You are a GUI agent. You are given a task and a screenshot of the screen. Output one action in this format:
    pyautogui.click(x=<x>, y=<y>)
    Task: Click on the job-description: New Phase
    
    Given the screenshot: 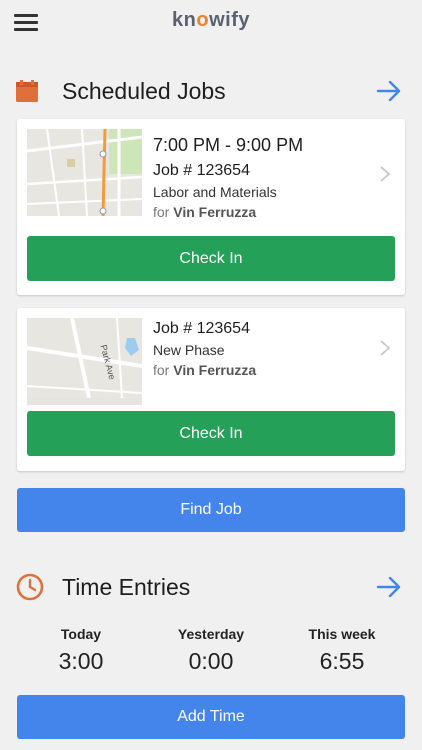 What is the action you would take?
    pyautogui.click(x=189, y=350)
    